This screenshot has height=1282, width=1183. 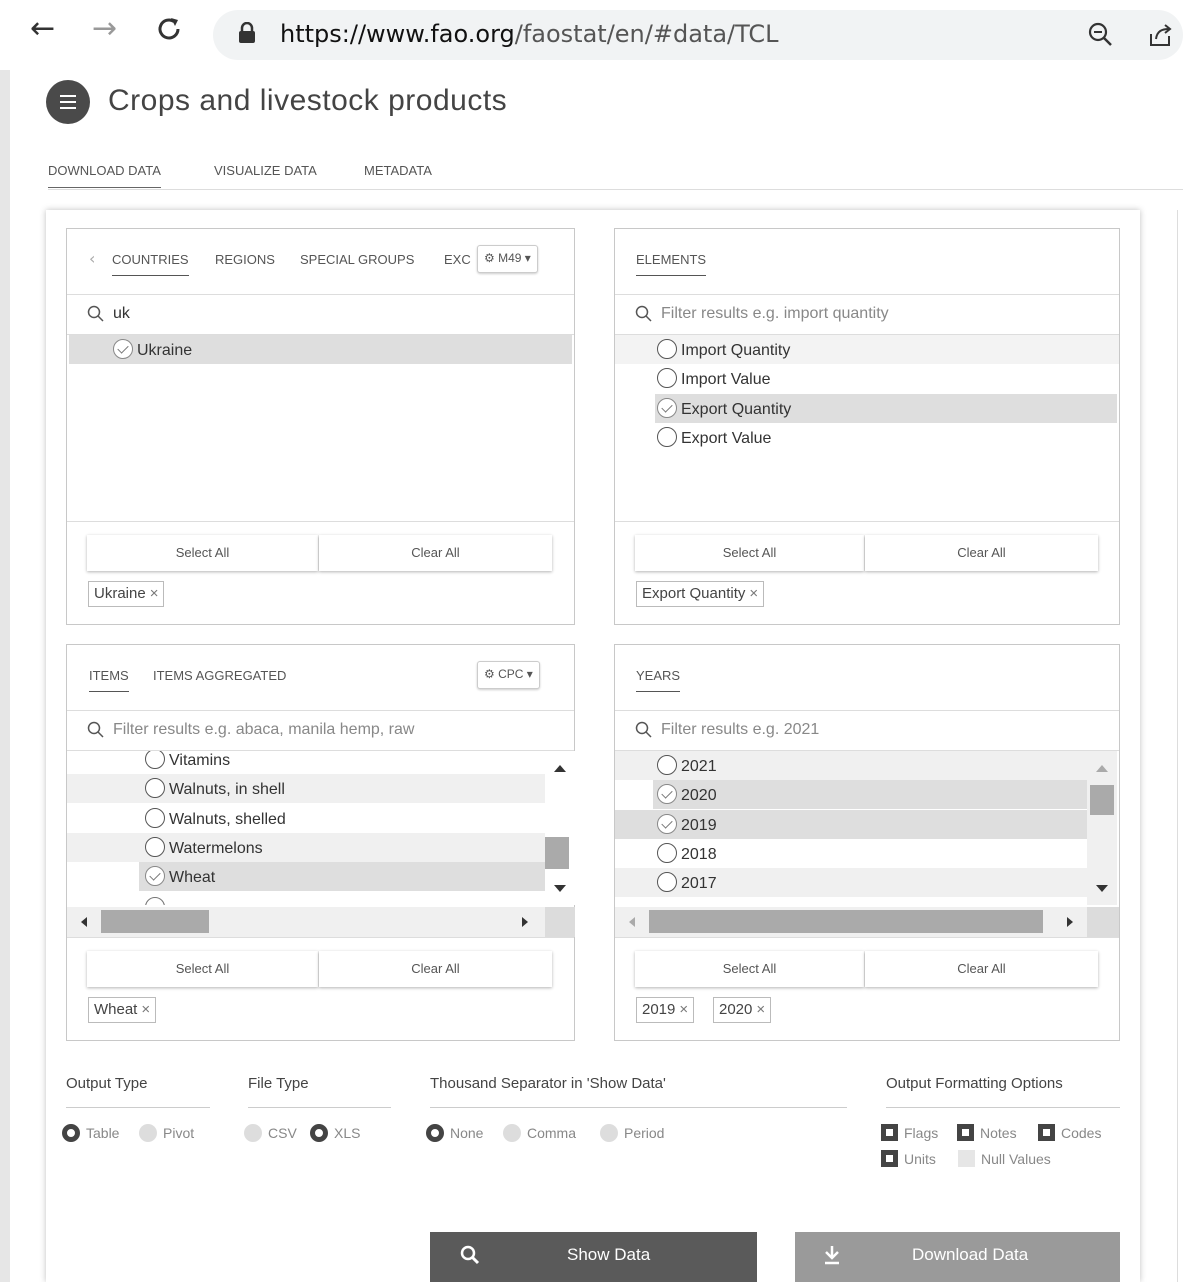 I want to click on code-system-button: ⚙ M49 ▾, so click(x=507, y=259).